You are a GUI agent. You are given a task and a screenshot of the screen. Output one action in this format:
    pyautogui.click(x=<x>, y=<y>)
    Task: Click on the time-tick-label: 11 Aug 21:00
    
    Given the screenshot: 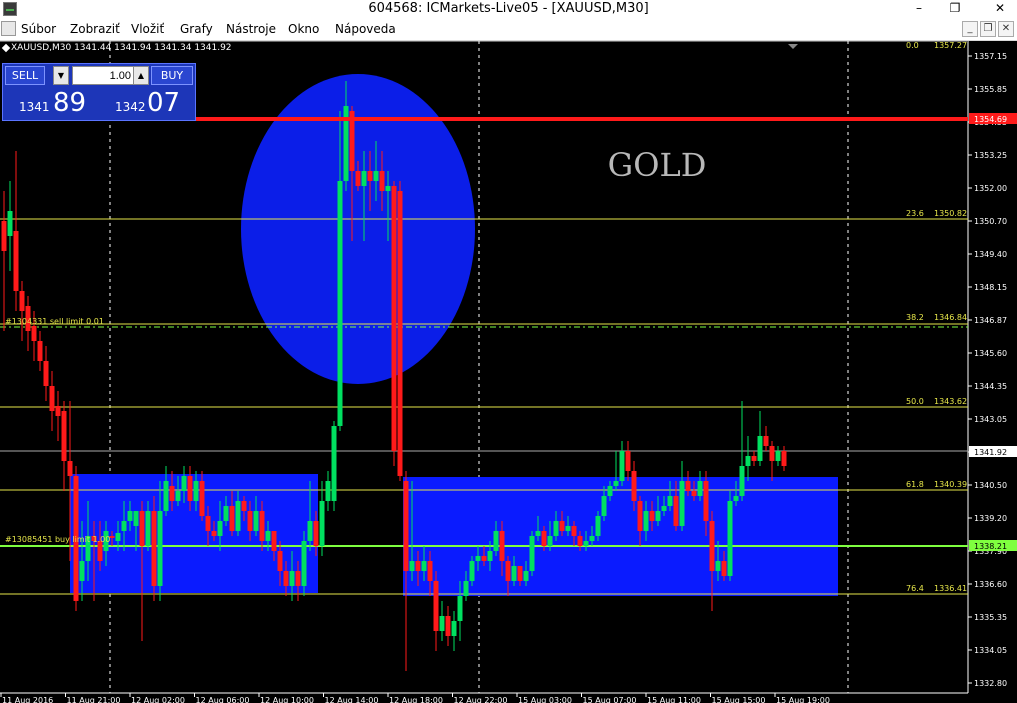 What is the action you would take?
    pyautogui.click(x=94, y=699)
    